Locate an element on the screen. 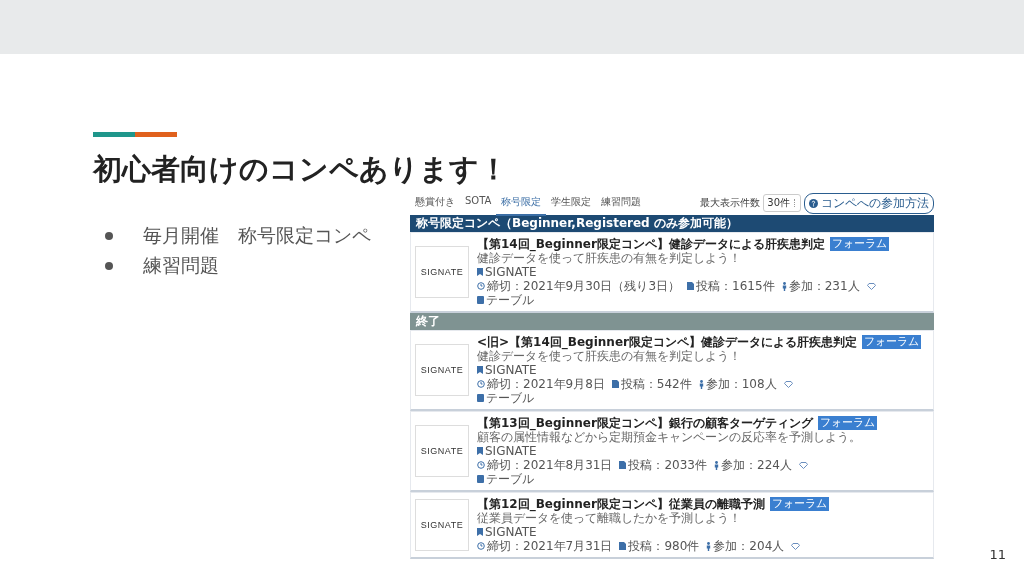  competition-title: 【第13回_Beginner限定コンペ】銀行の顧客ターゲティング is located at coordinates (645, 423).